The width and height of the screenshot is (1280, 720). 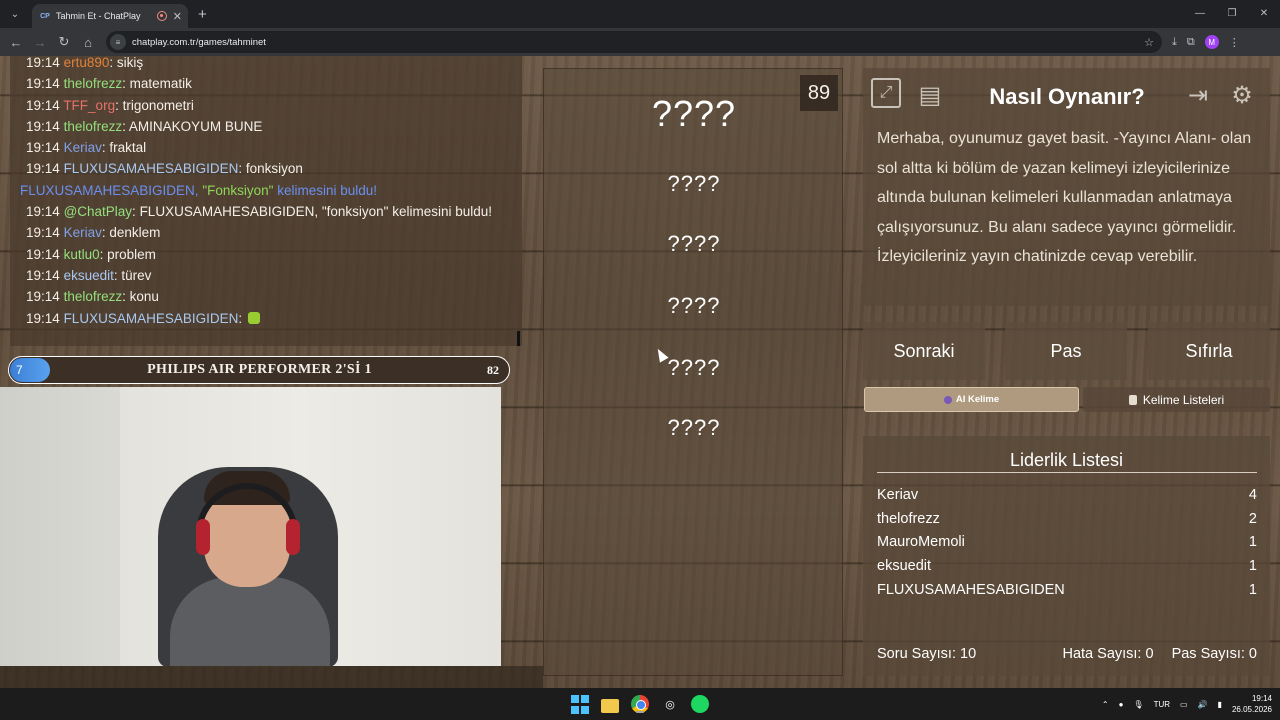 What do you see at coordinates (15, 14) in the screenshot?
I see `tab-search-chevron-icon: ⌄` at bounding box center [15, 14].